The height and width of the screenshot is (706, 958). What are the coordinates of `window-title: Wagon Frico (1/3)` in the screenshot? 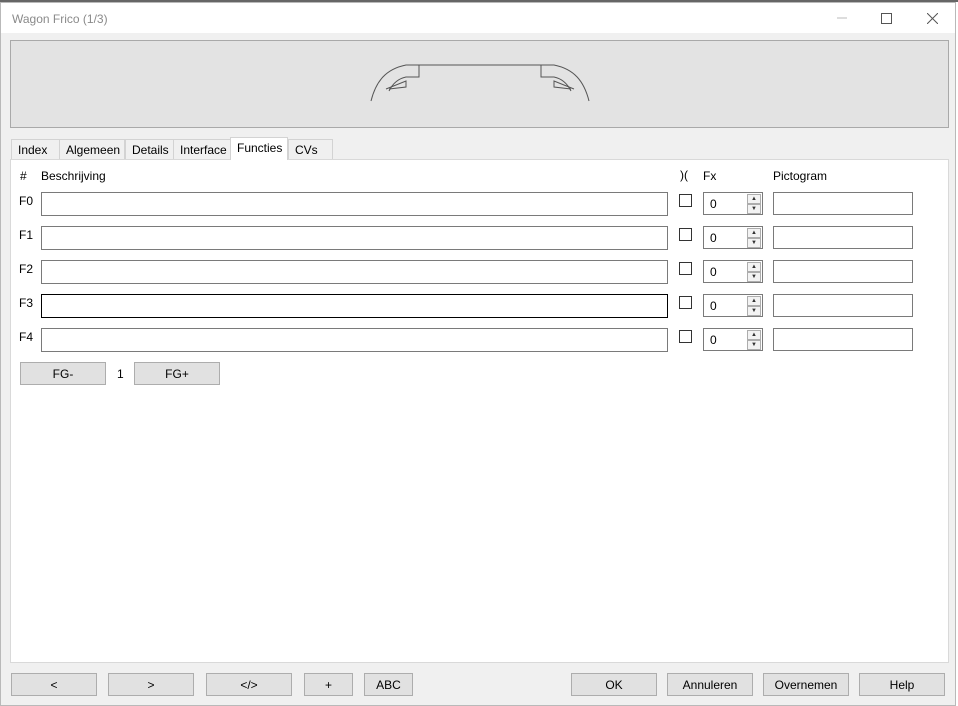 It's located at (60, 19).